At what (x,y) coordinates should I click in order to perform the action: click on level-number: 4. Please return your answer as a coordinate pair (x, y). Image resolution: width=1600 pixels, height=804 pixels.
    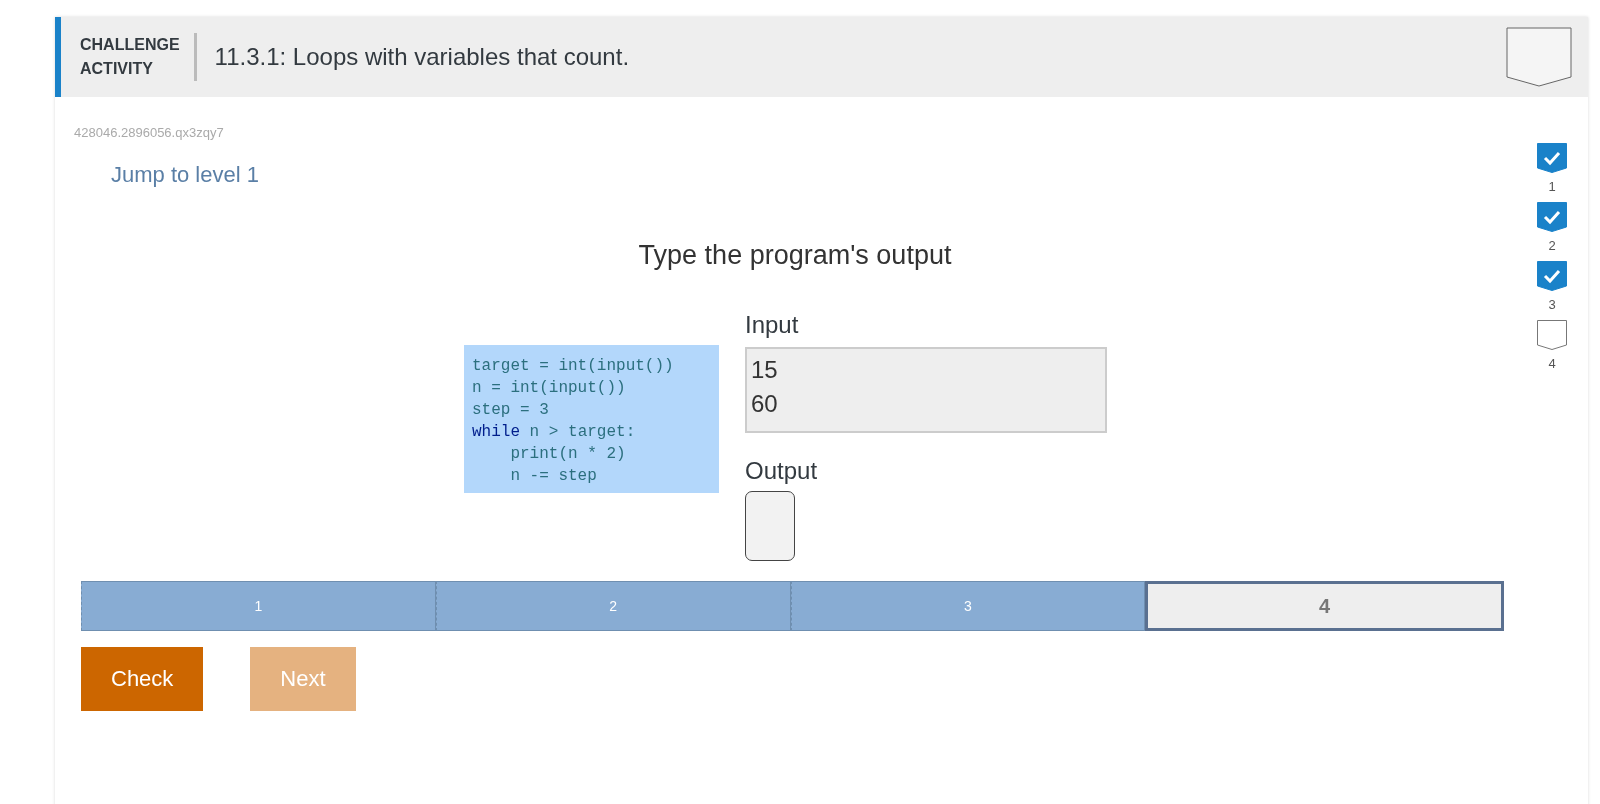
    Looking at the image, I should click on (1552, 363).